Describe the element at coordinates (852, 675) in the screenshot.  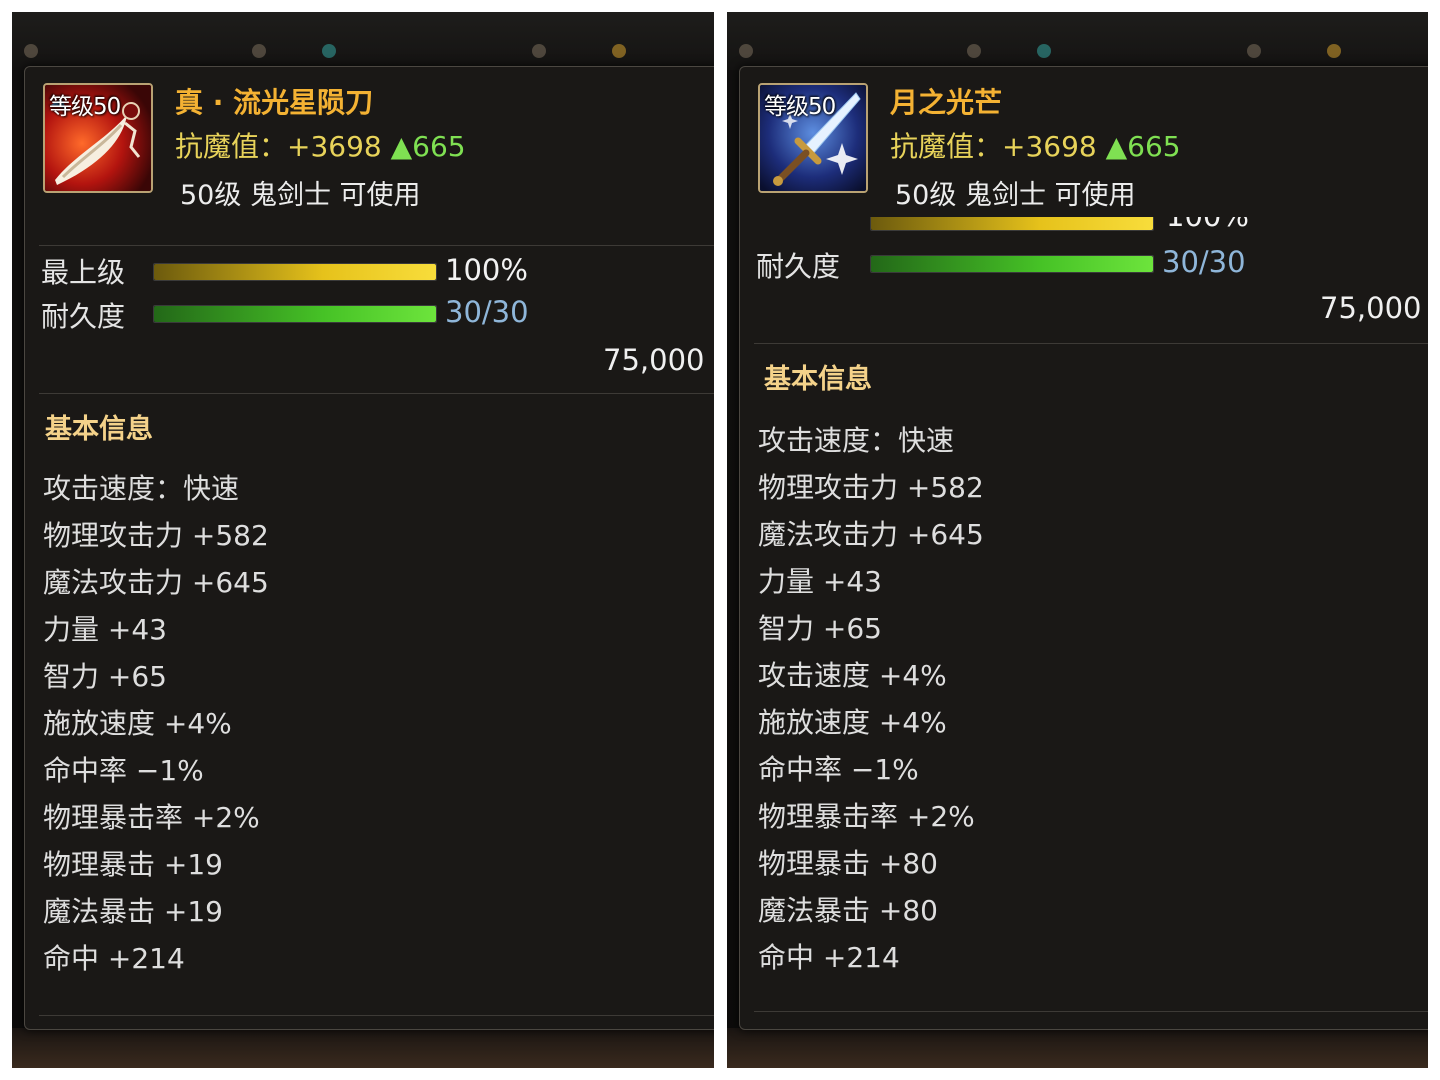
I see `attribute-item: 攻击速度 +4%` at that location.